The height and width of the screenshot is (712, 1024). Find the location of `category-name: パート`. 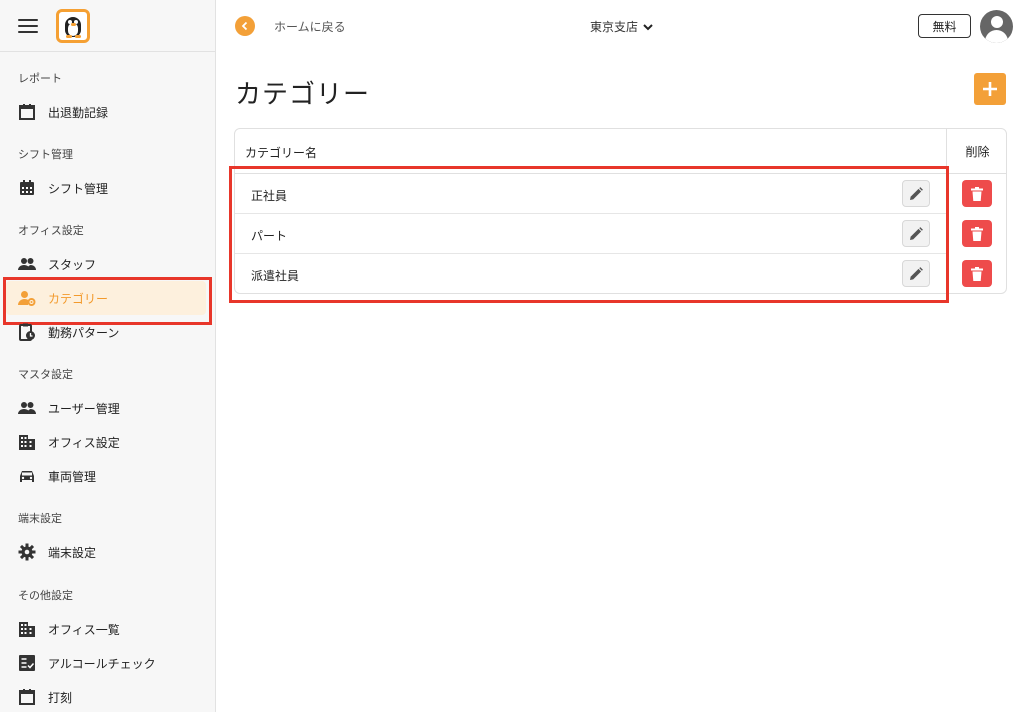

category-name: パート is located at coordinates (269, 236).